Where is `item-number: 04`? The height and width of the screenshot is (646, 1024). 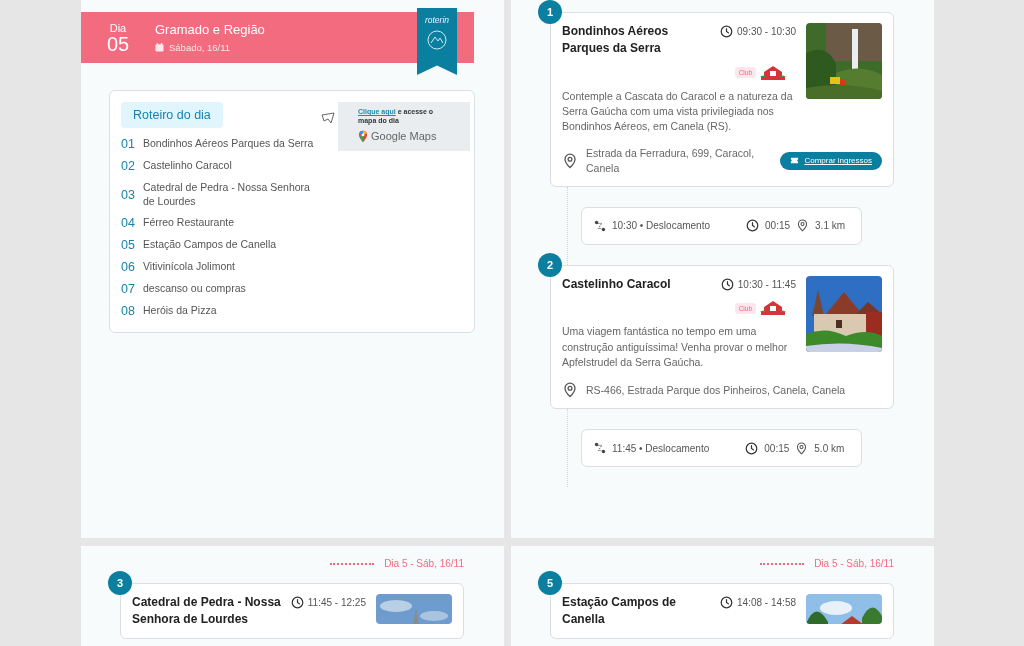 item-number: 04 is located at coordinates (128, 223).